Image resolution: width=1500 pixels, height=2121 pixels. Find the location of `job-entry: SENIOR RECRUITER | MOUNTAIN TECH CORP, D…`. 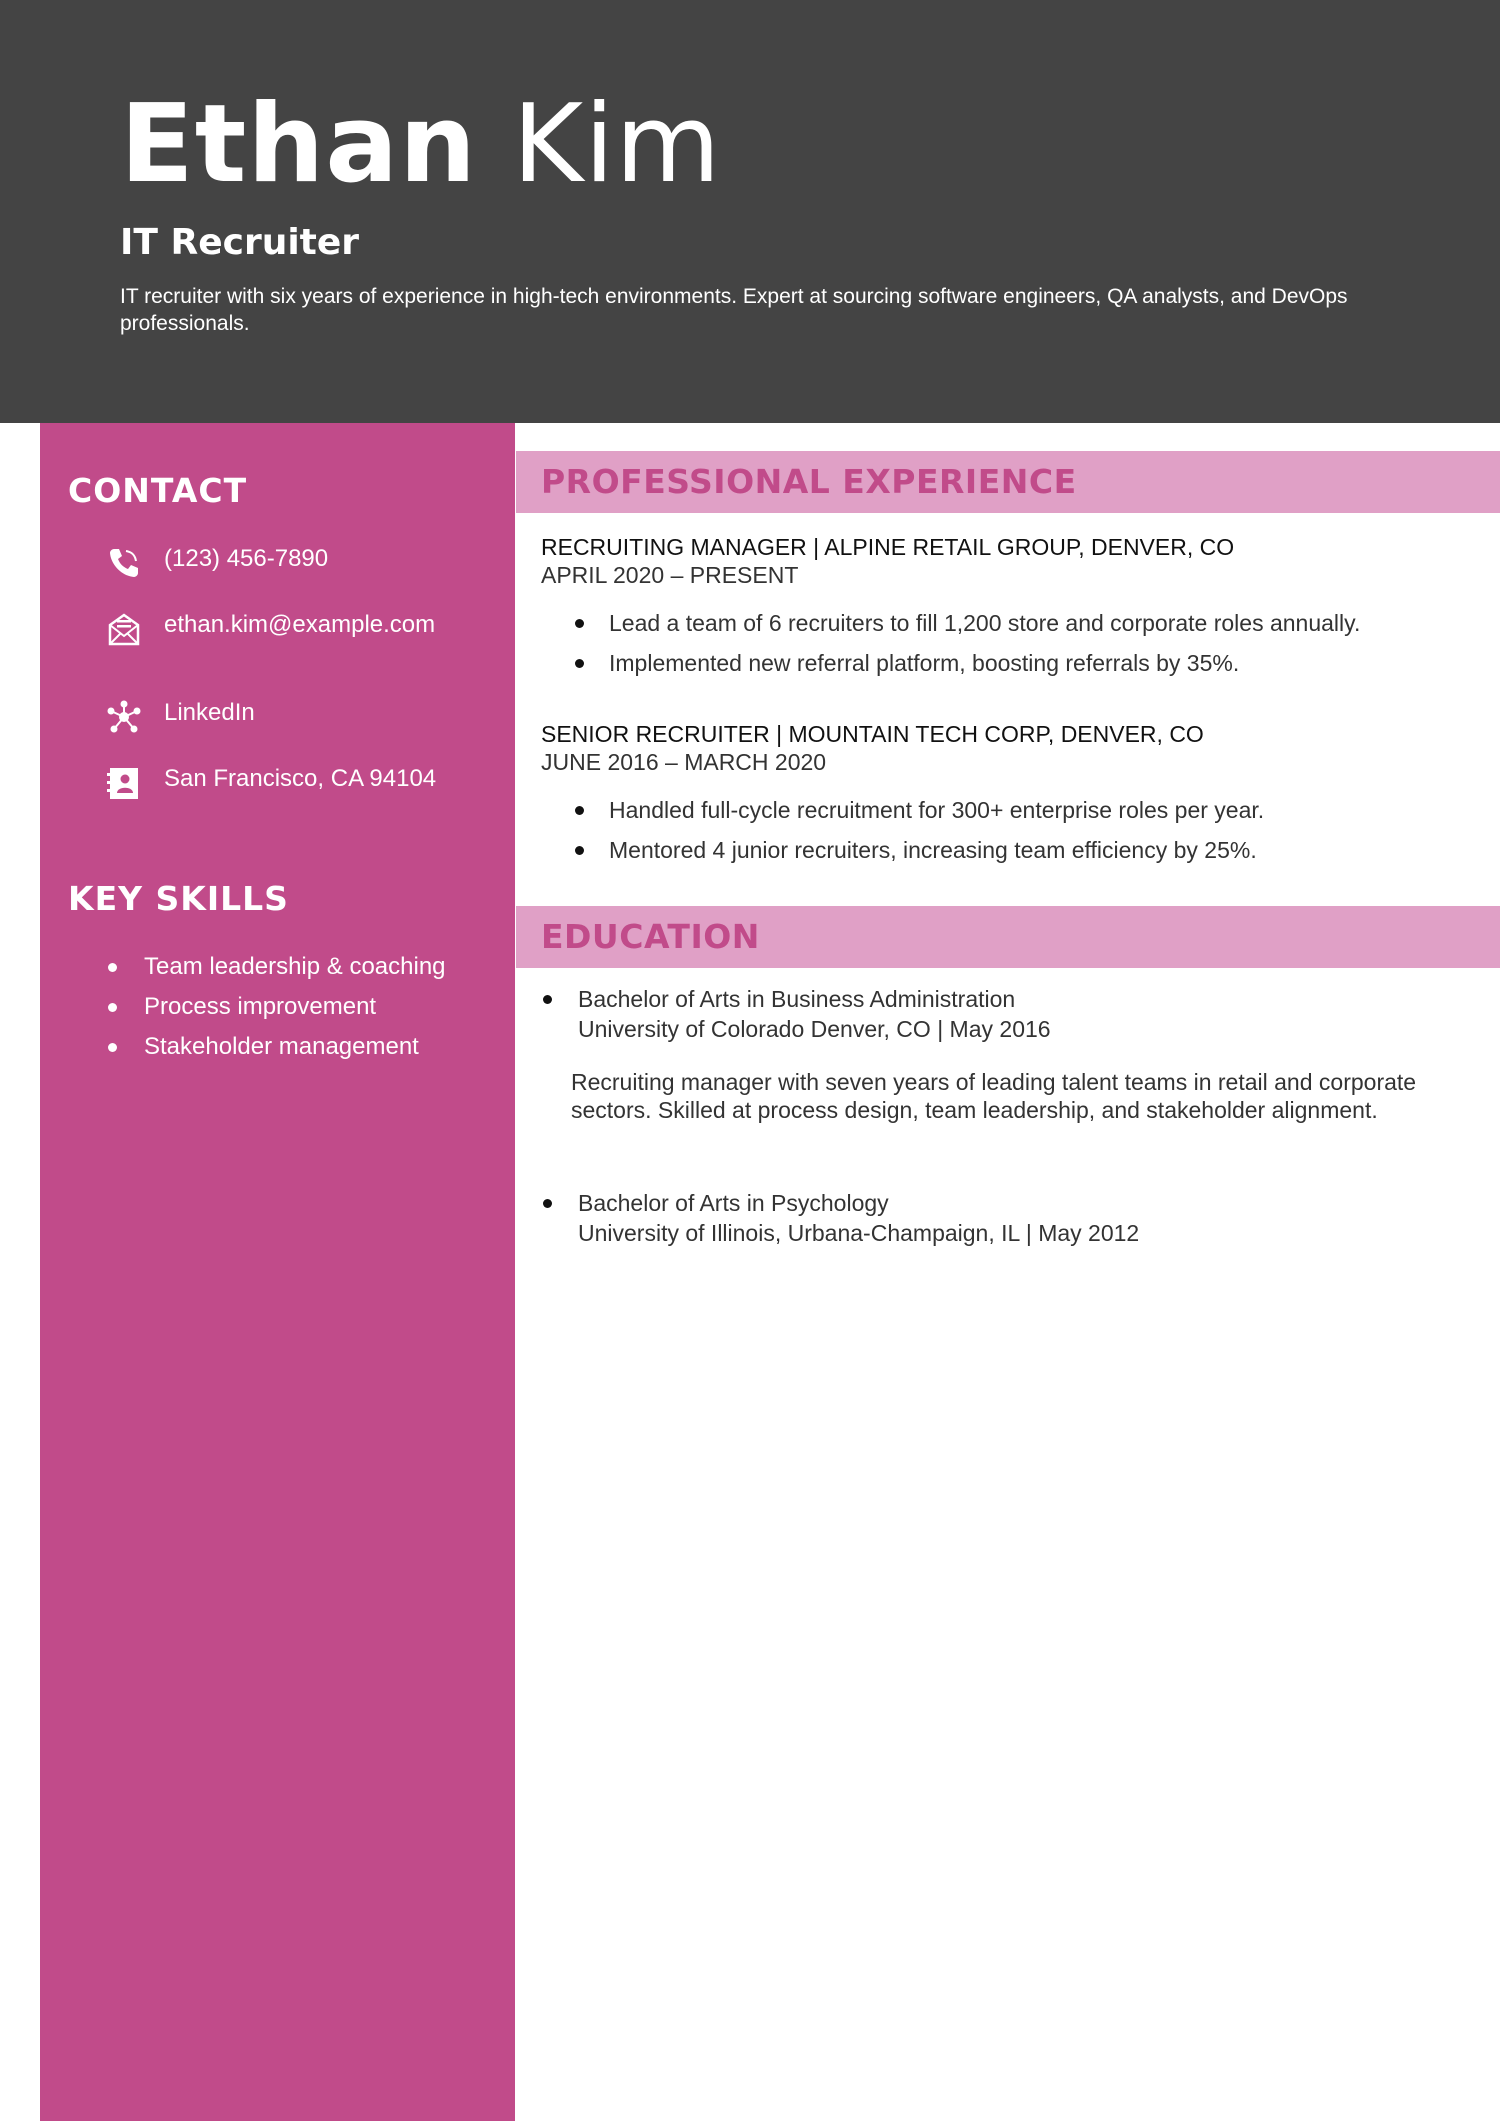

job-entry: SENIOR RECRUITER | MOUNTAIN TECH CORP, D… is located at coordinates (1006, 798).